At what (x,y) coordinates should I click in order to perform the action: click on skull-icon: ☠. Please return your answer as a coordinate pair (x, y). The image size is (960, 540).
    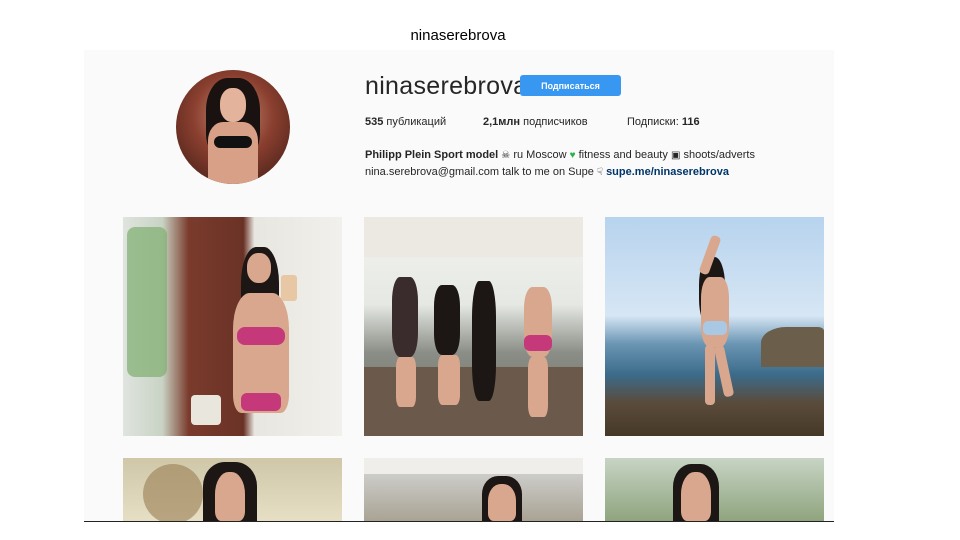
    Looking at the image, I should click on (506, 155).